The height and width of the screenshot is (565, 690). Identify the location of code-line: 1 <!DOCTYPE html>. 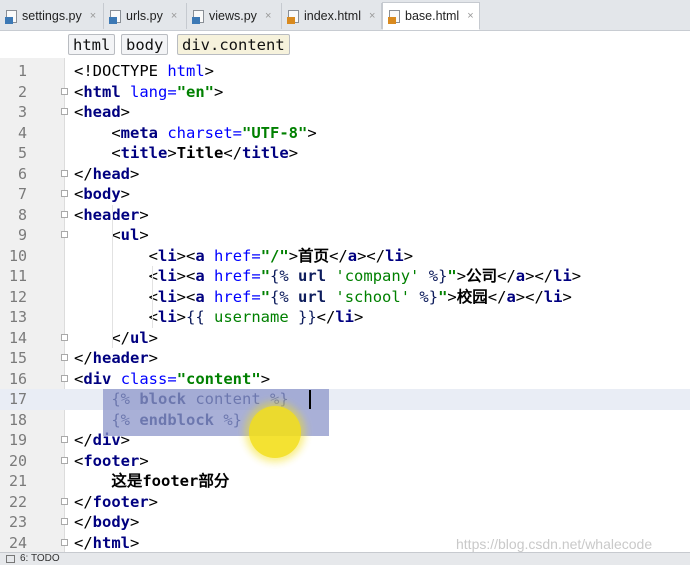
(345, 71).